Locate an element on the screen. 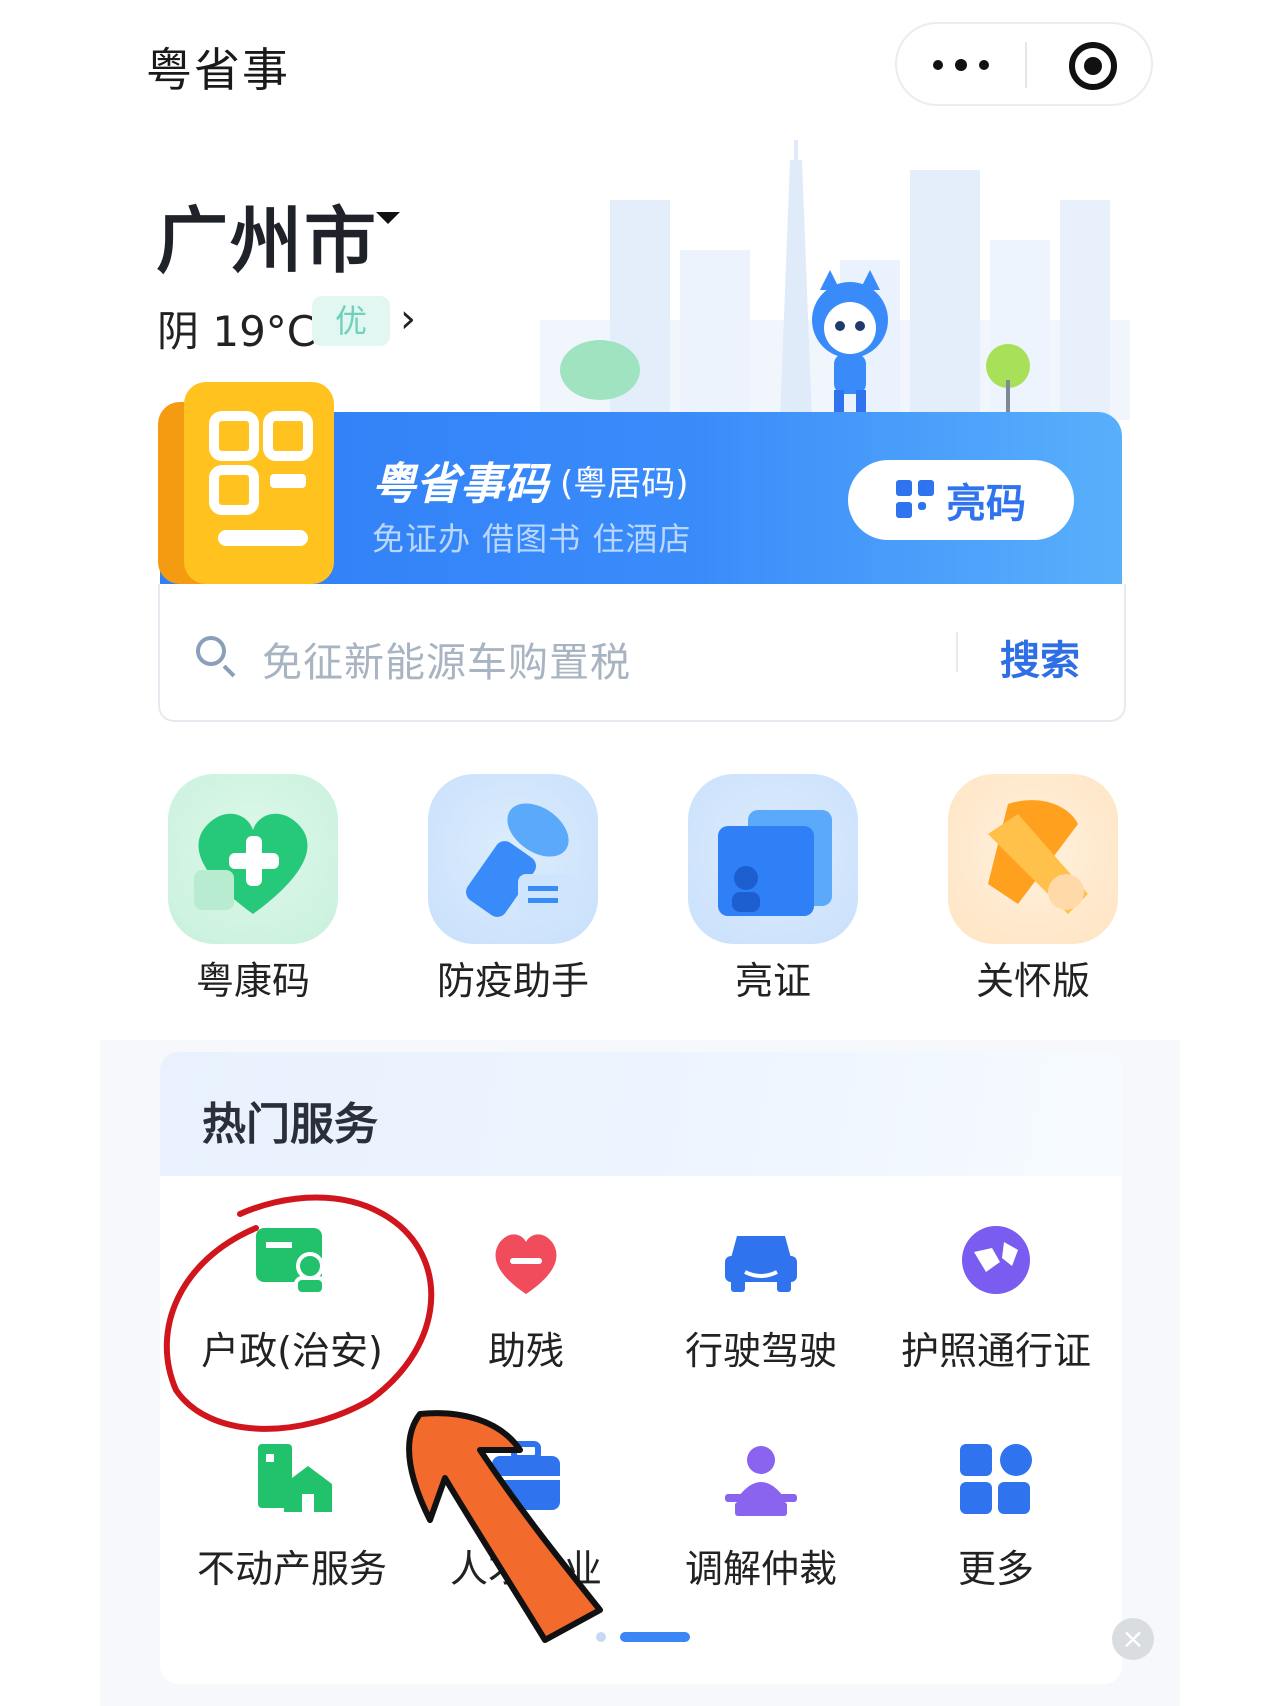 The height and width of the screenshot is (1706, 1280). tile-label-care-mode: 关怀版 is located at coordinates (1032, 981).